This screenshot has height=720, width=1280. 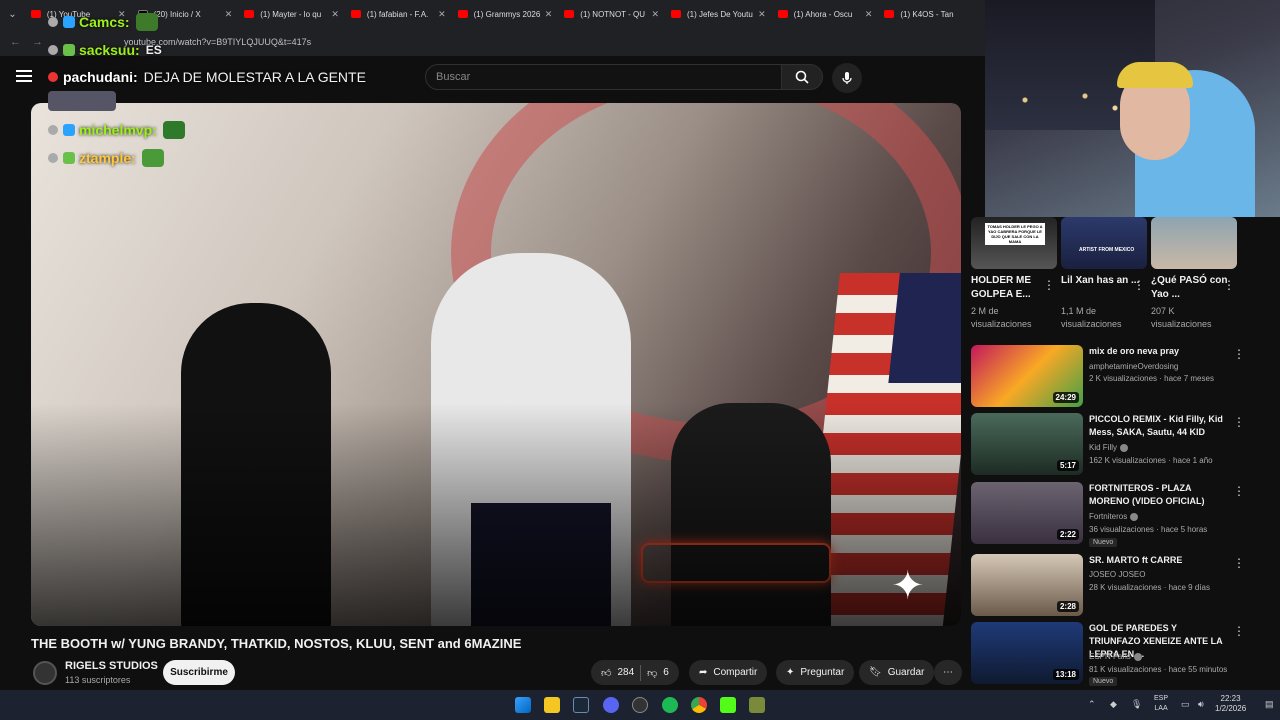 What do you see at coordinates (815, 672) in the screenshot?
I see `ask-button: ✦ Preguntar` at bounding box center [815, 672].